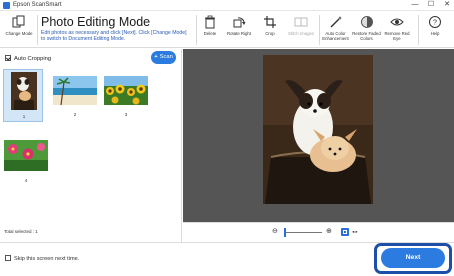  Describe the element at coordinates (336, 22) in the screenshot. I see `magic-wand-icon` at that location.